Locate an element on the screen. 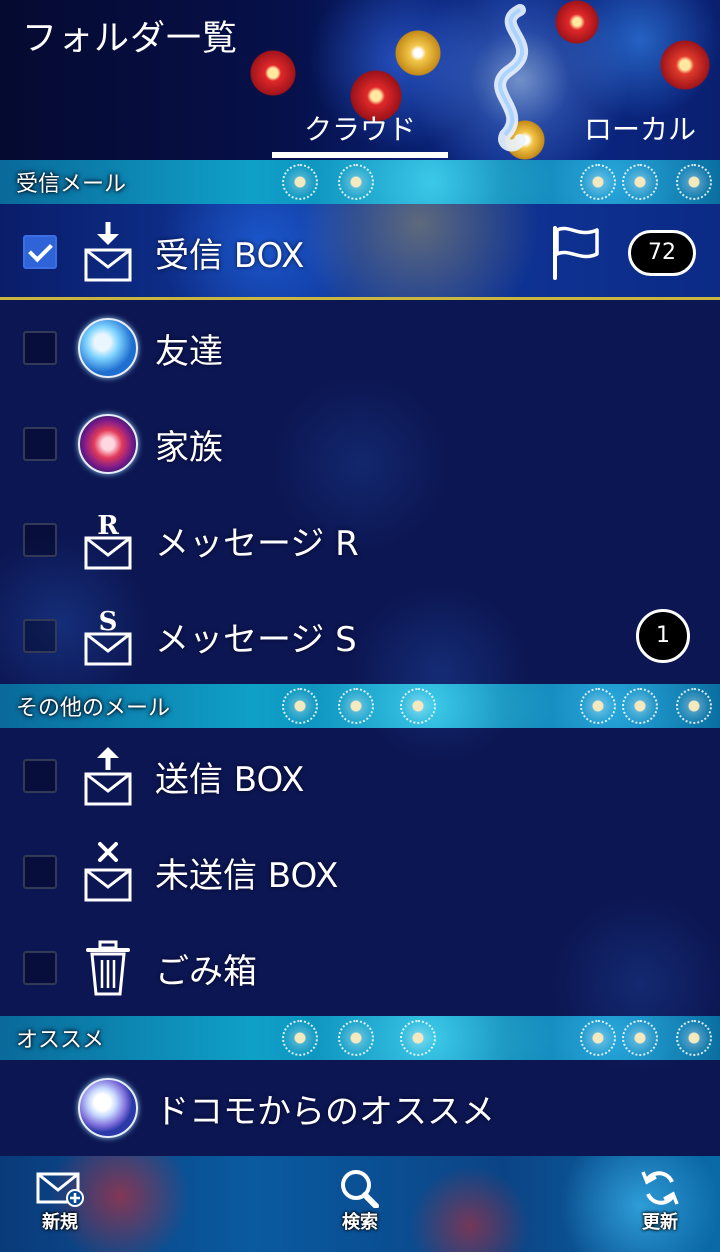 This screenshot has width=720, height=1252. tab-local: ローカル is located at coordinates (640, 133).